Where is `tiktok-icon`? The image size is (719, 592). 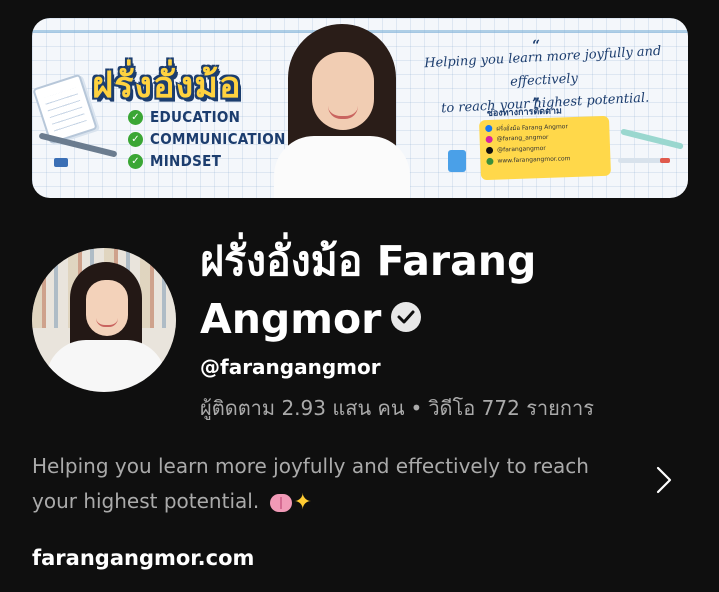 tiktok-icon is located at coordinates (489, 150).